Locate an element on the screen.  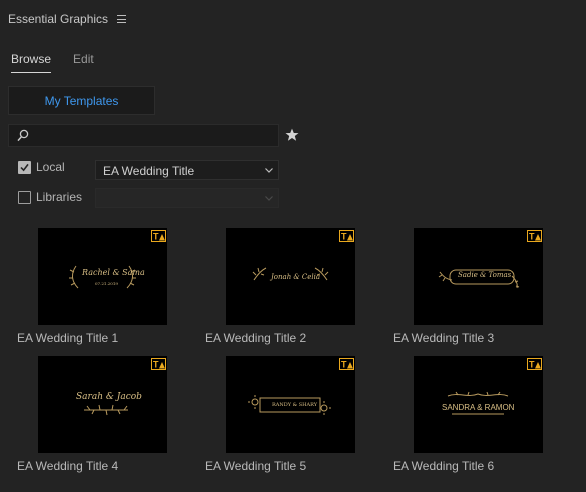
search-box is located at coordinates (143, 135).